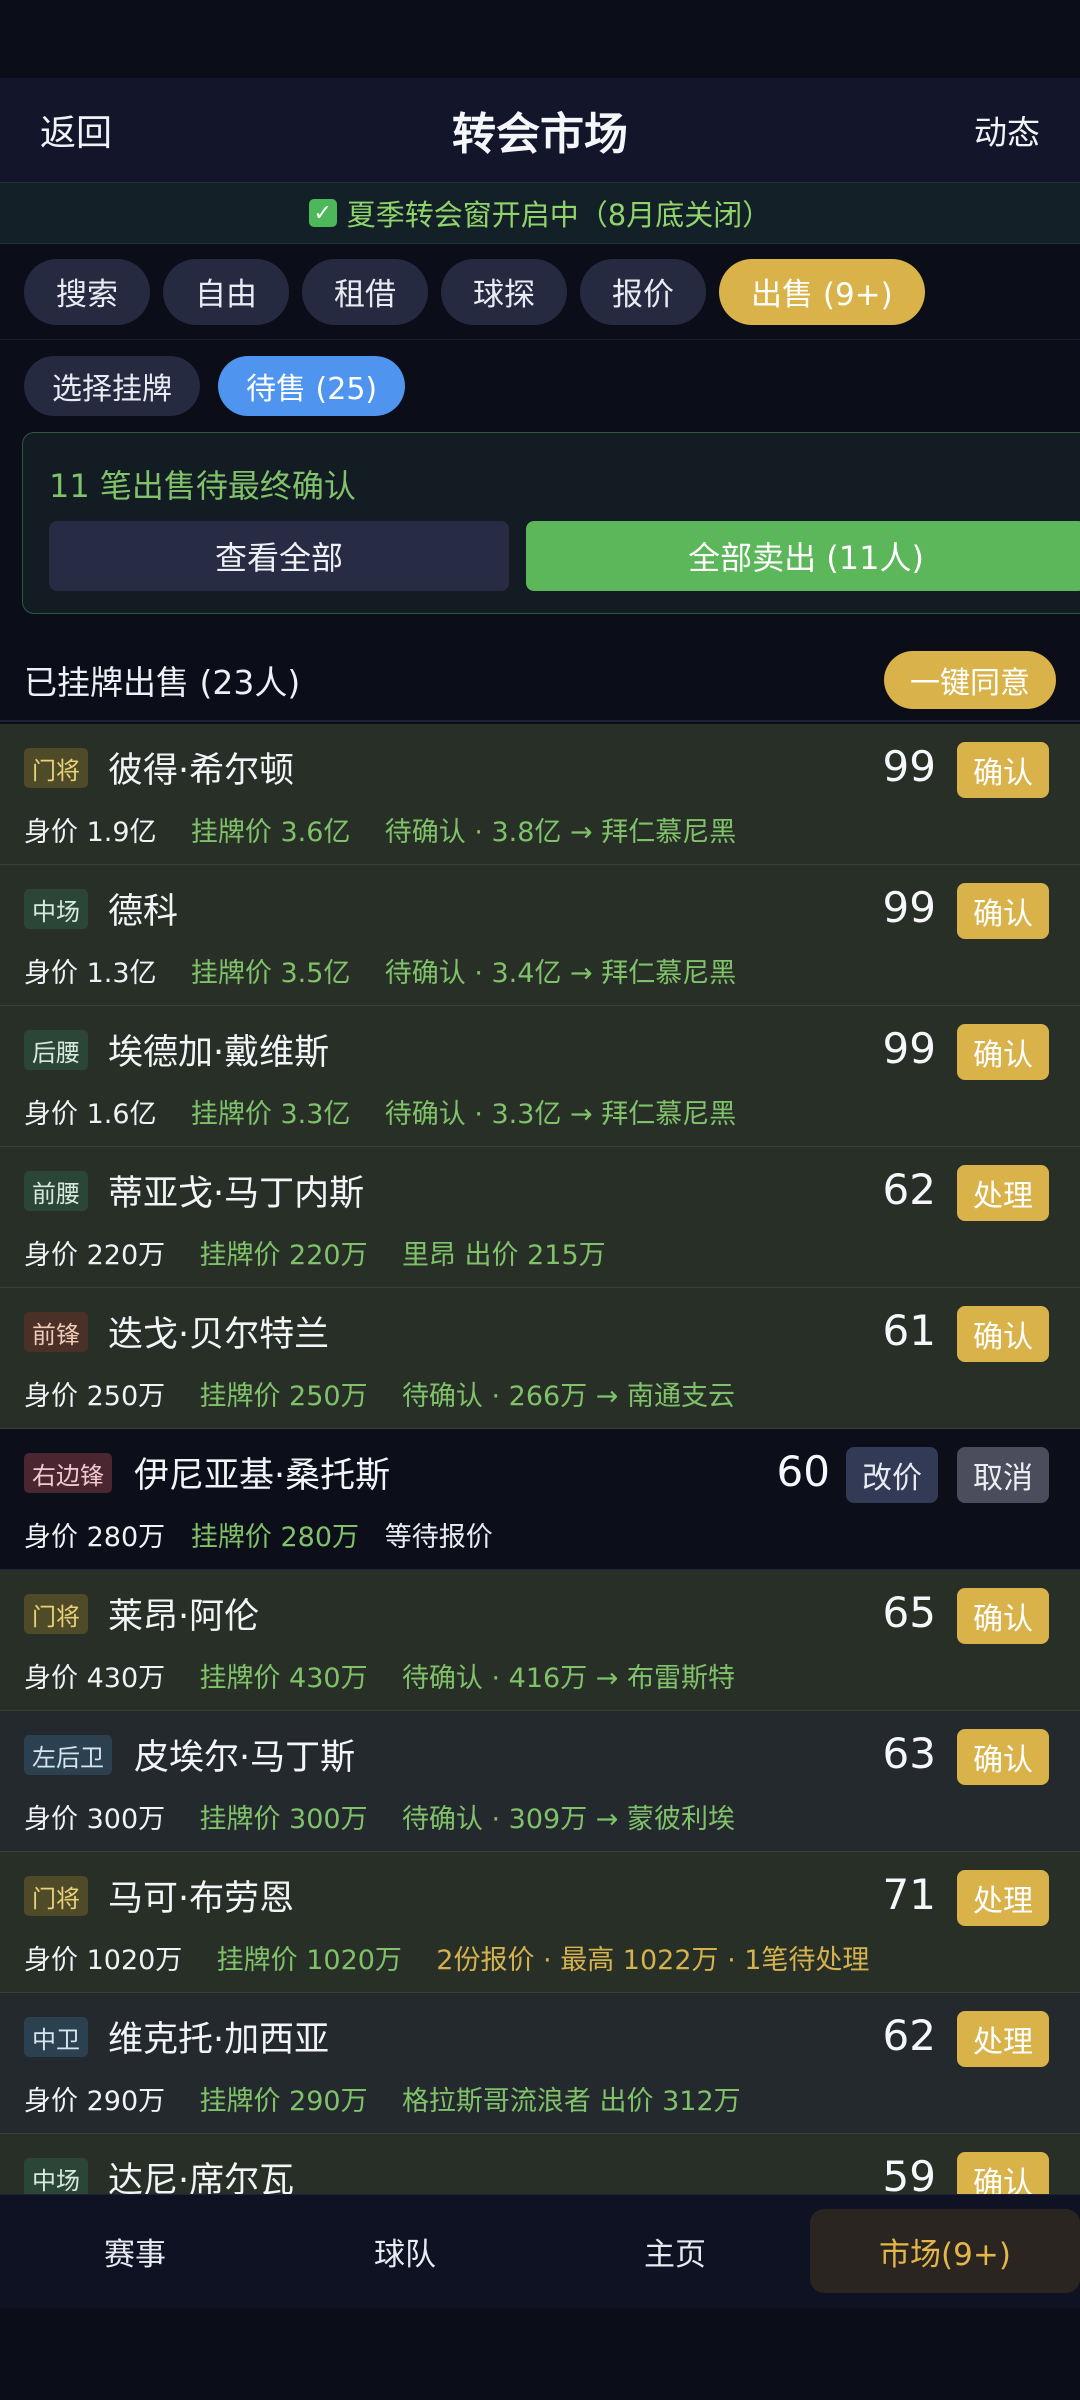 This screenshot has height=2400, width=1080. Describe the element at coordinates (675, 2251) in the screenshot. I see `nav-home: 主页` at that location.